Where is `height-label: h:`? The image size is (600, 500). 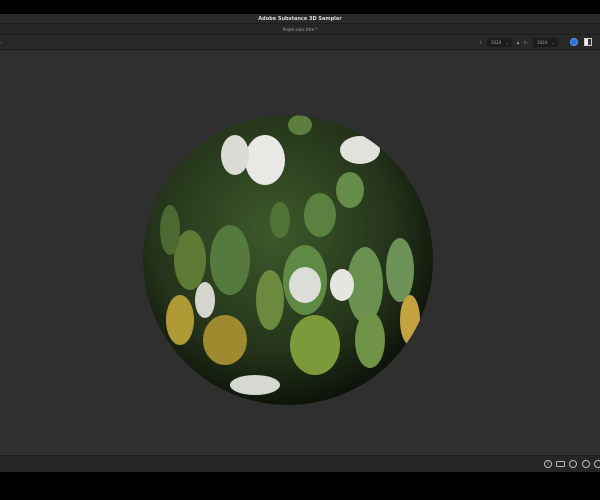
height-label: h: is located at coordinates (526, 42).